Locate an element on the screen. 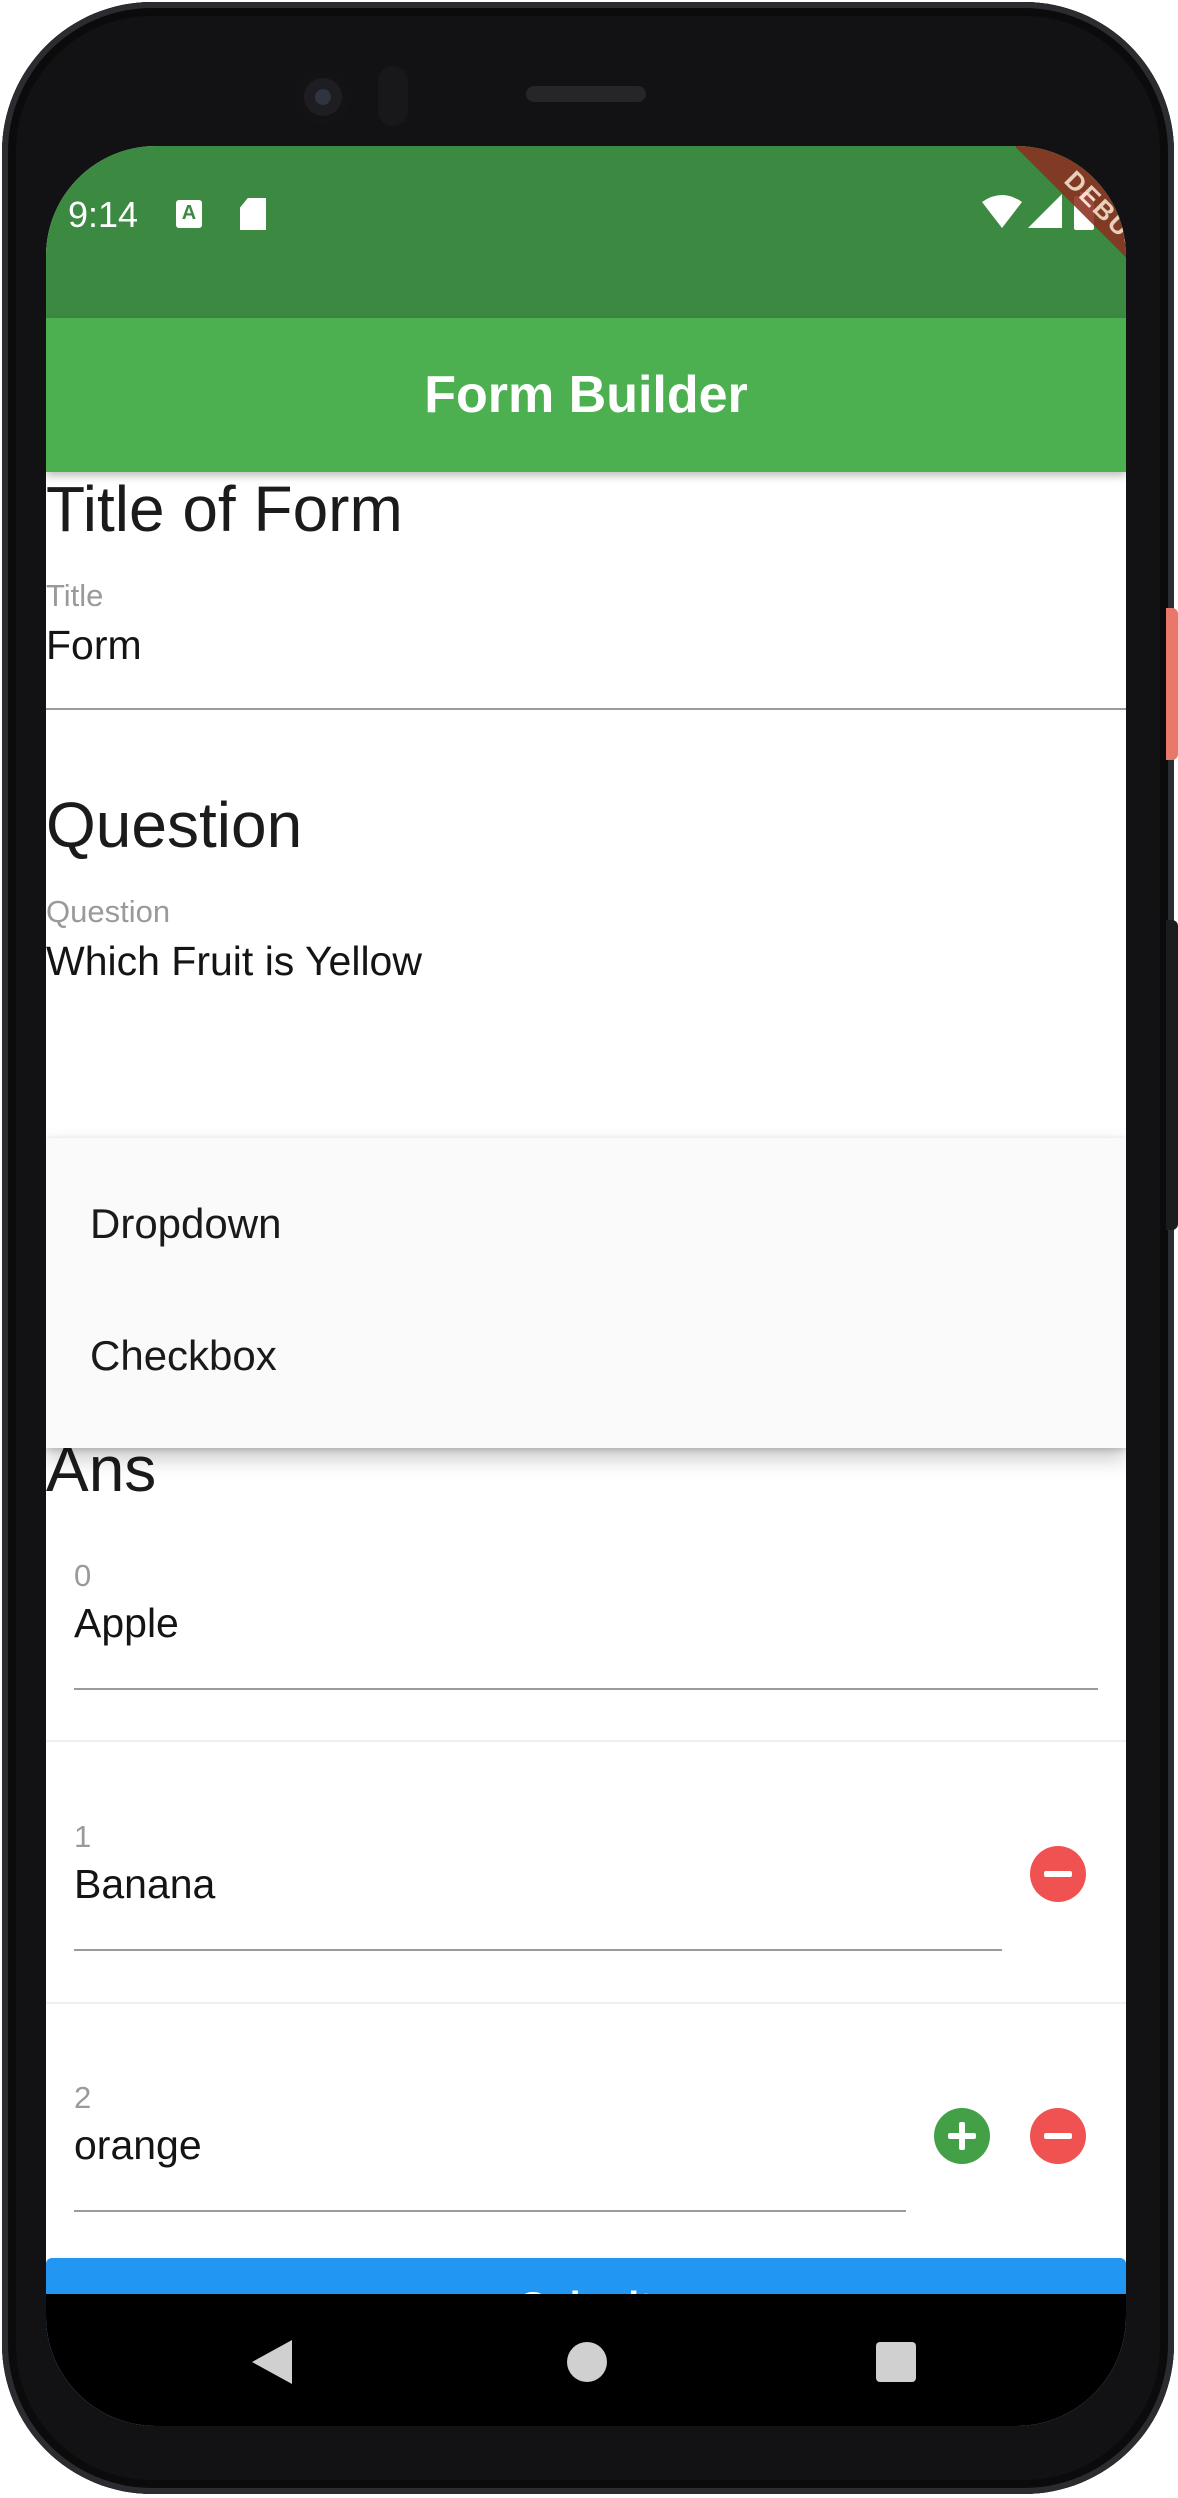 Image resolution: width=1178 pixels, height=2498 pixels. remove-answer-1-button is located at coordinates (1058, 1874).